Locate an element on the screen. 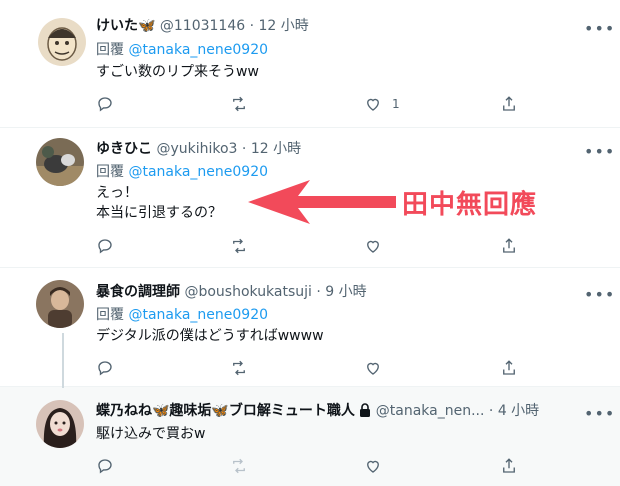 The width and height of the screenshot is (620, 486). like-button: 1 is located at coordinates (382, 104).